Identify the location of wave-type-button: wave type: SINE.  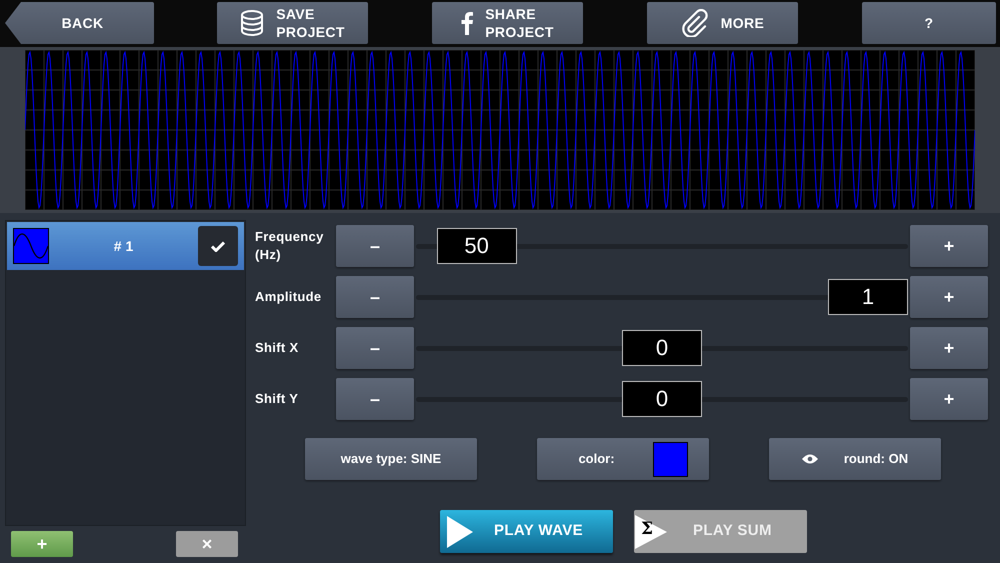
(391, 459).